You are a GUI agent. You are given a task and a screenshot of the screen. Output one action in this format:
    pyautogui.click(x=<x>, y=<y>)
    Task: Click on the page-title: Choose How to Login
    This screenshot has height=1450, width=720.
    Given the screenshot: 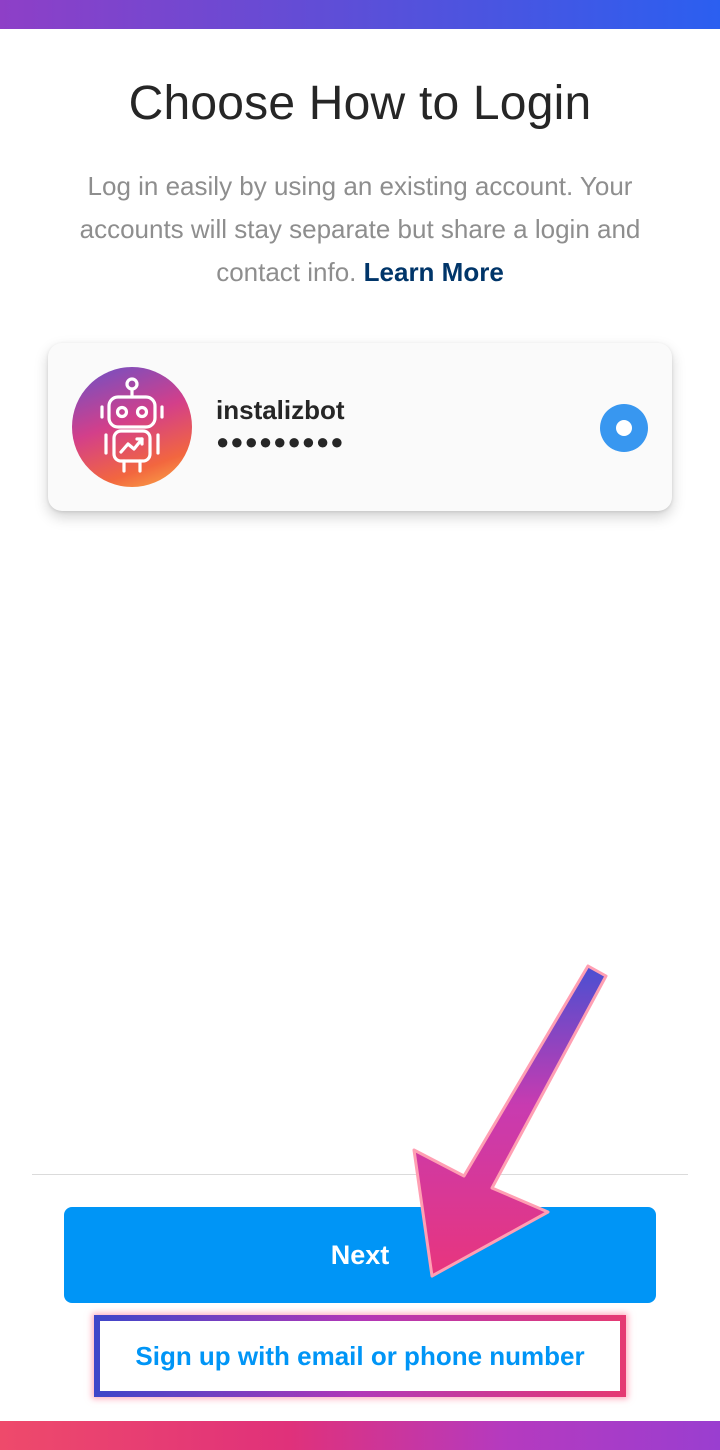 What is the action you would take?
    pyautogui.click(x=360, y=103)
    